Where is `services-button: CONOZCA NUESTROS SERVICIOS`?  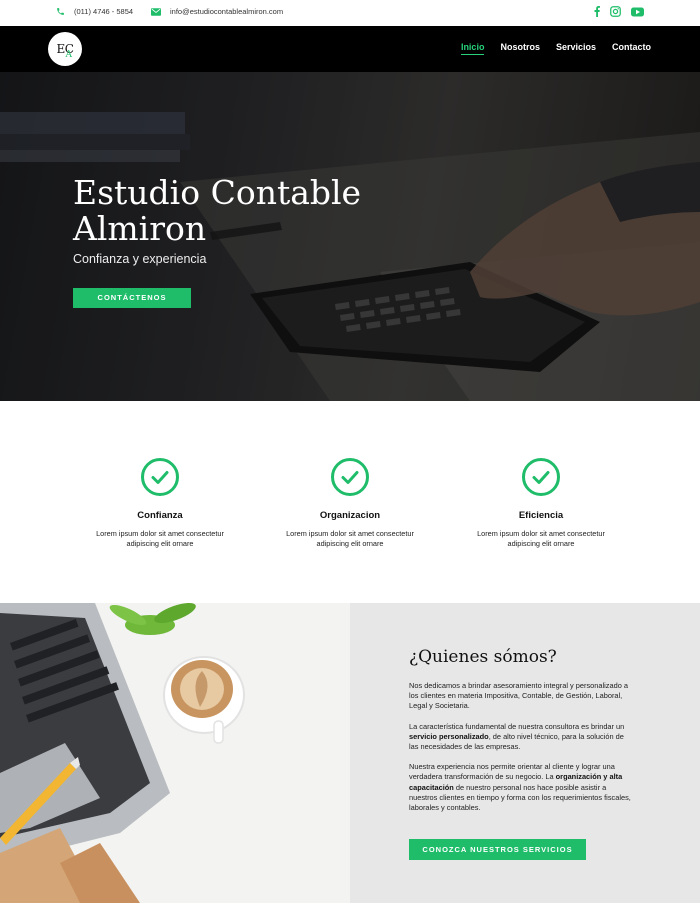
services-button: CONOZCA NUESTROS SERVICIOS is located at coordinates (497, 849).